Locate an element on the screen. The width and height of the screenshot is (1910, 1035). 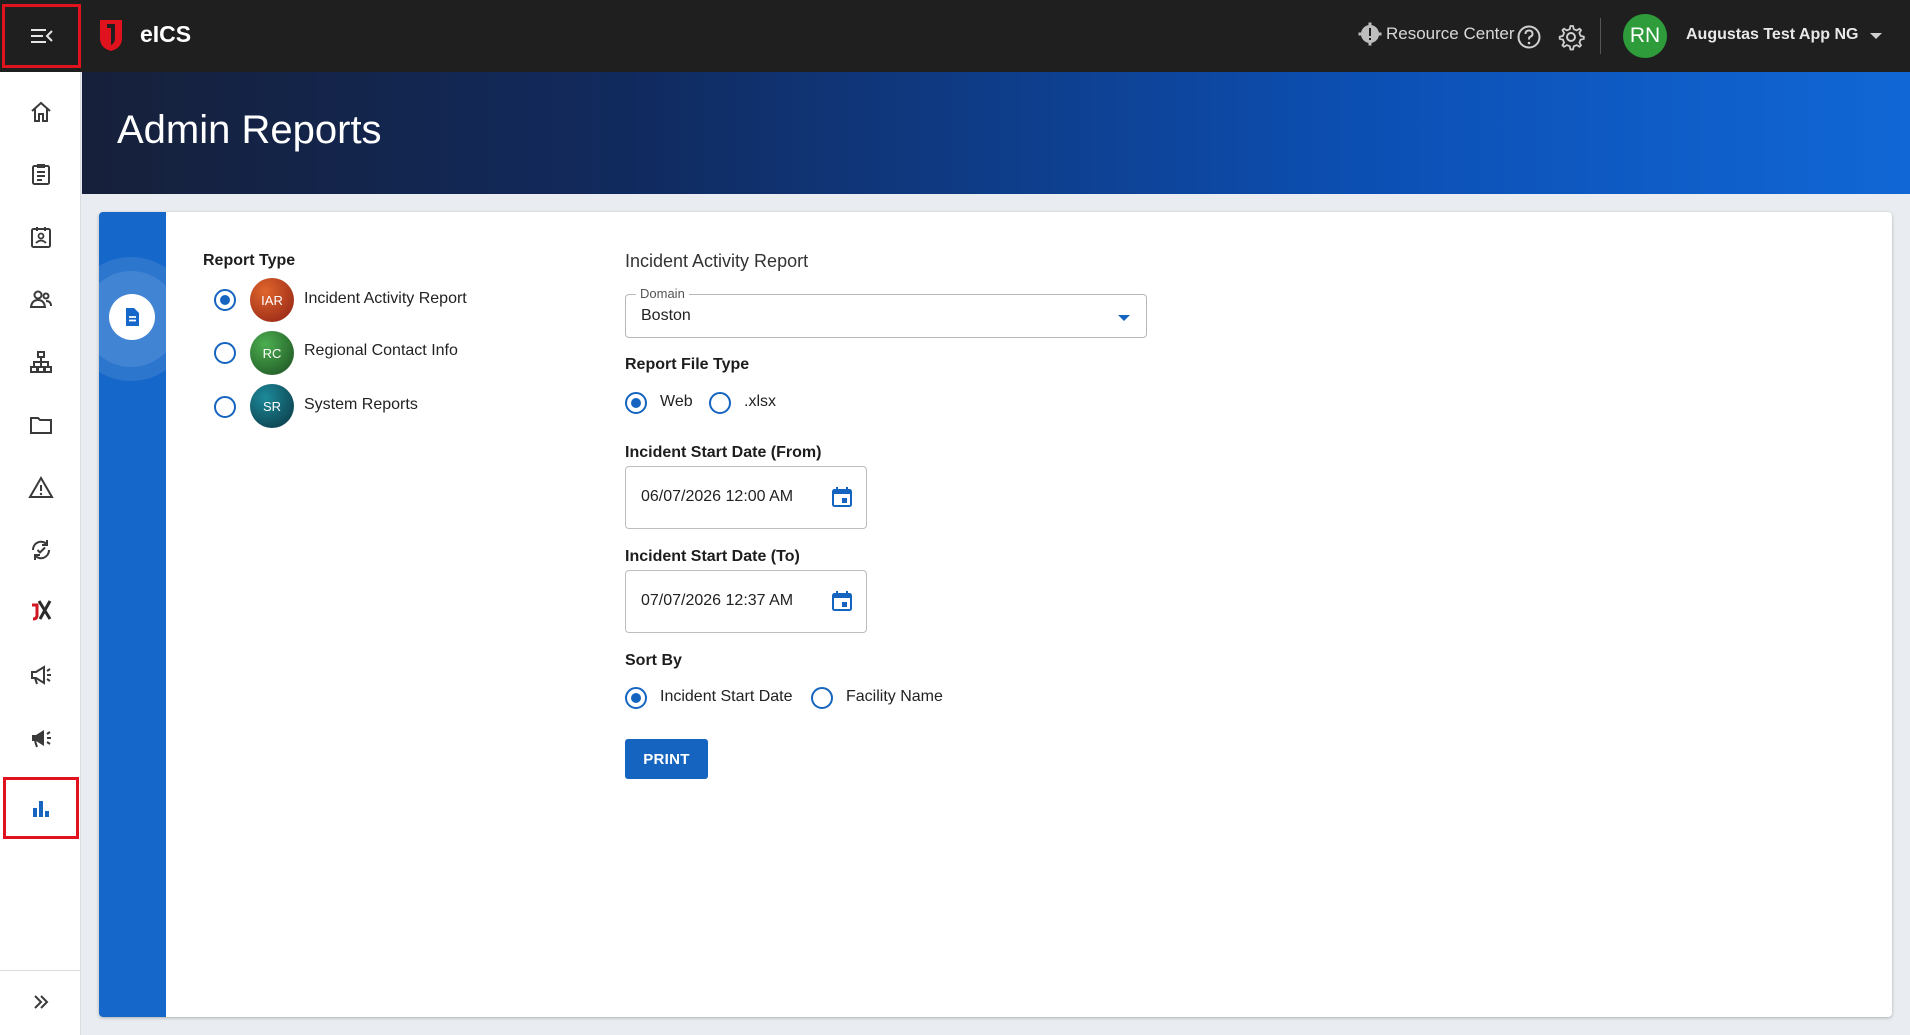
sidebar-item-broadcasts is located at coordinates (40, 738).